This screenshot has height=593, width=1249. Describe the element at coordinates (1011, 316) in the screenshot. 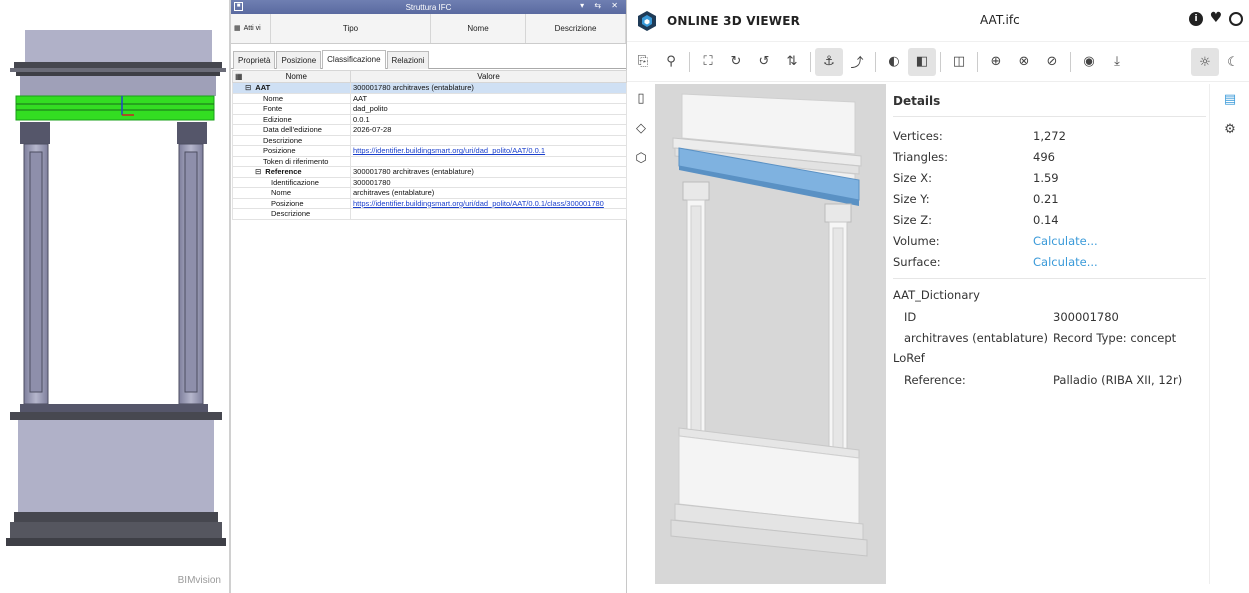

I see `property-row: ID 300001780` at that location.